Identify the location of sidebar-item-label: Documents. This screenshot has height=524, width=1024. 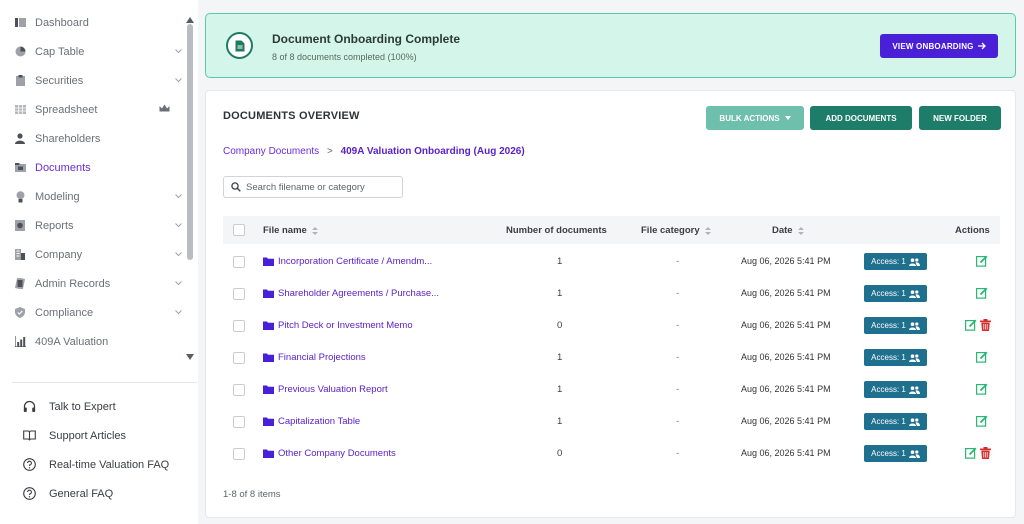
(63, 167).